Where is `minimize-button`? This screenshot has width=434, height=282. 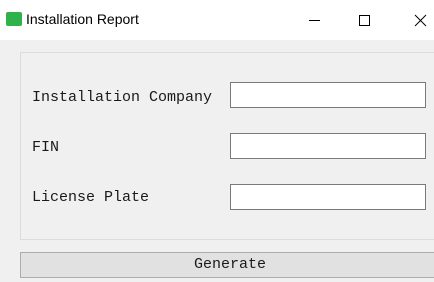
minimize-button is located at coordinates (314, 20).